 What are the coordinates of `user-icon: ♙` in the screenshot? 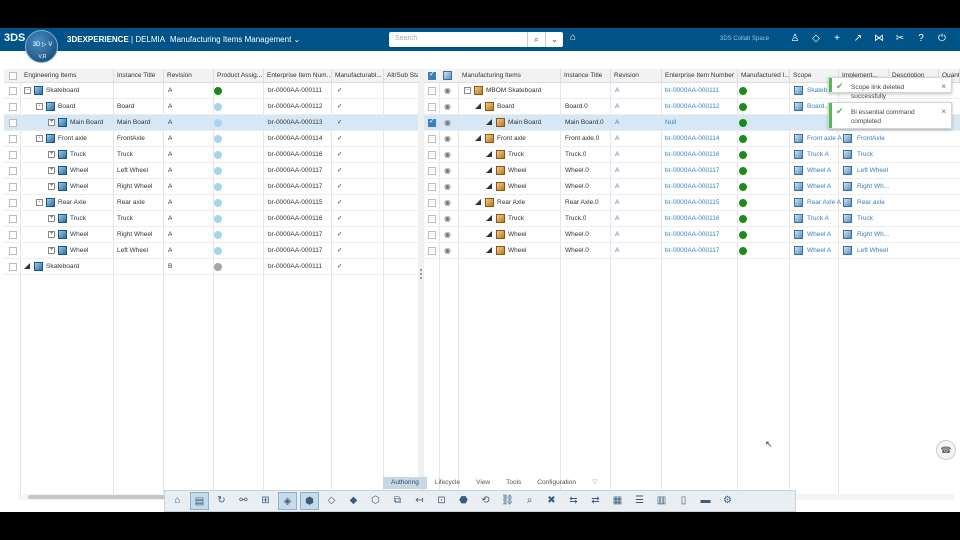 It's located at (795, 39).